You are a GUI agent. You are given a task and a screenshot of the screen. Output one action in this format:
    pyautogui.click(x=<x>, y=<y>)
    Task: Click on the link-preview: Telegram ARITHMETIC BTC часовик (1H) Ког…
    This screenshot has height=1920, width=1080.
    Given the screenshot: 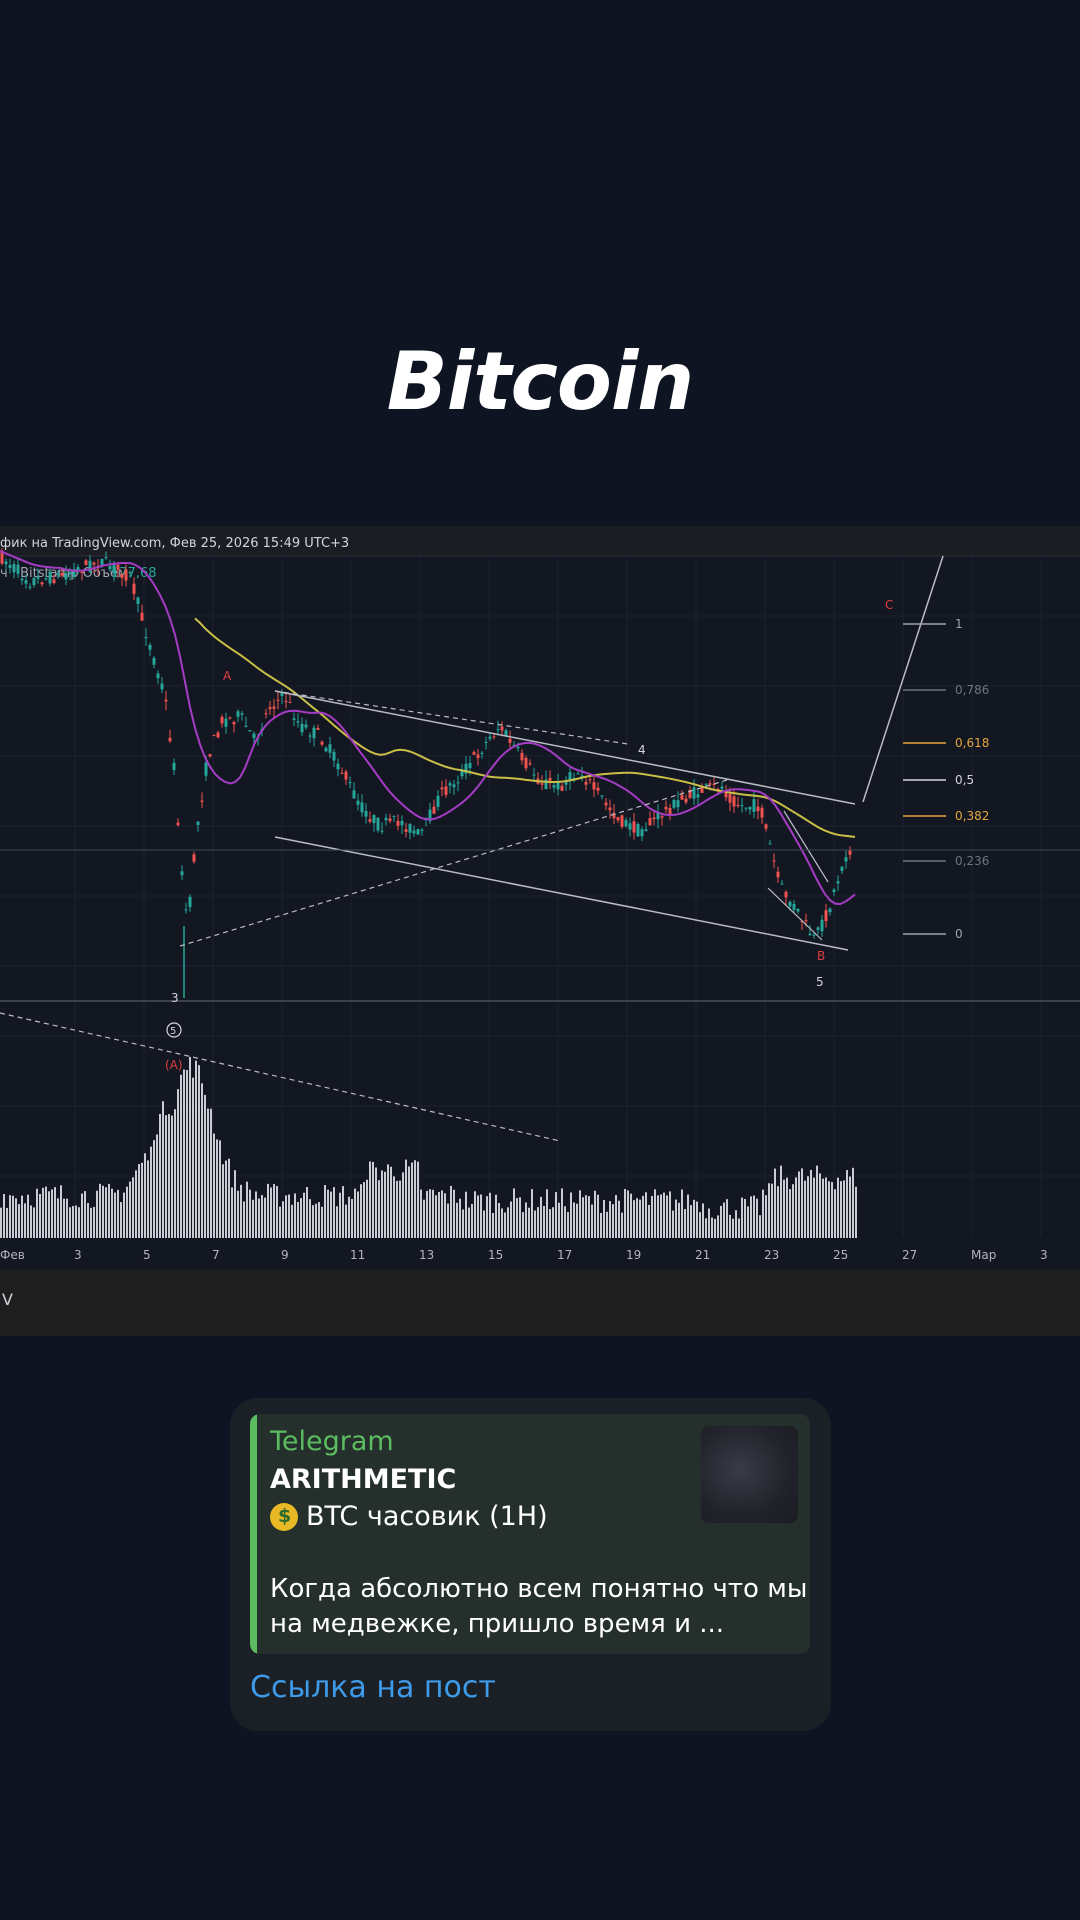 What is the action you would take?
    pyautogui.click(x=530, y=1534)
    